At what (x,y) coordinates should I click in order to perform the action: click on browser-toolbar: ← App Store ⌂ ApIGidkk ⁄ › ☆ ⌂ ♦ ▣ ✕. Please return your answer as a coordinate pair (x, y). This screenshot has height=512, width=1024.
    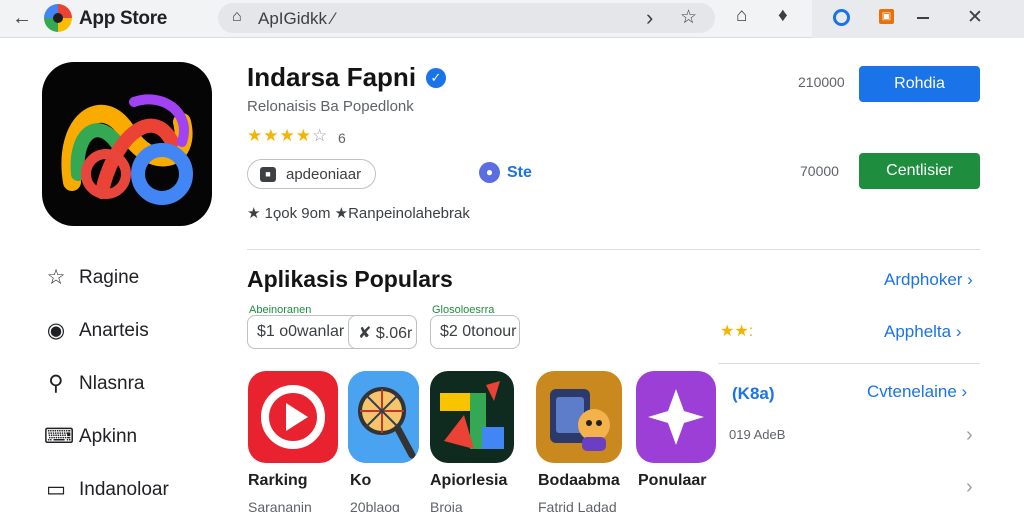
    Looking at the image, I should click on (512, 19).